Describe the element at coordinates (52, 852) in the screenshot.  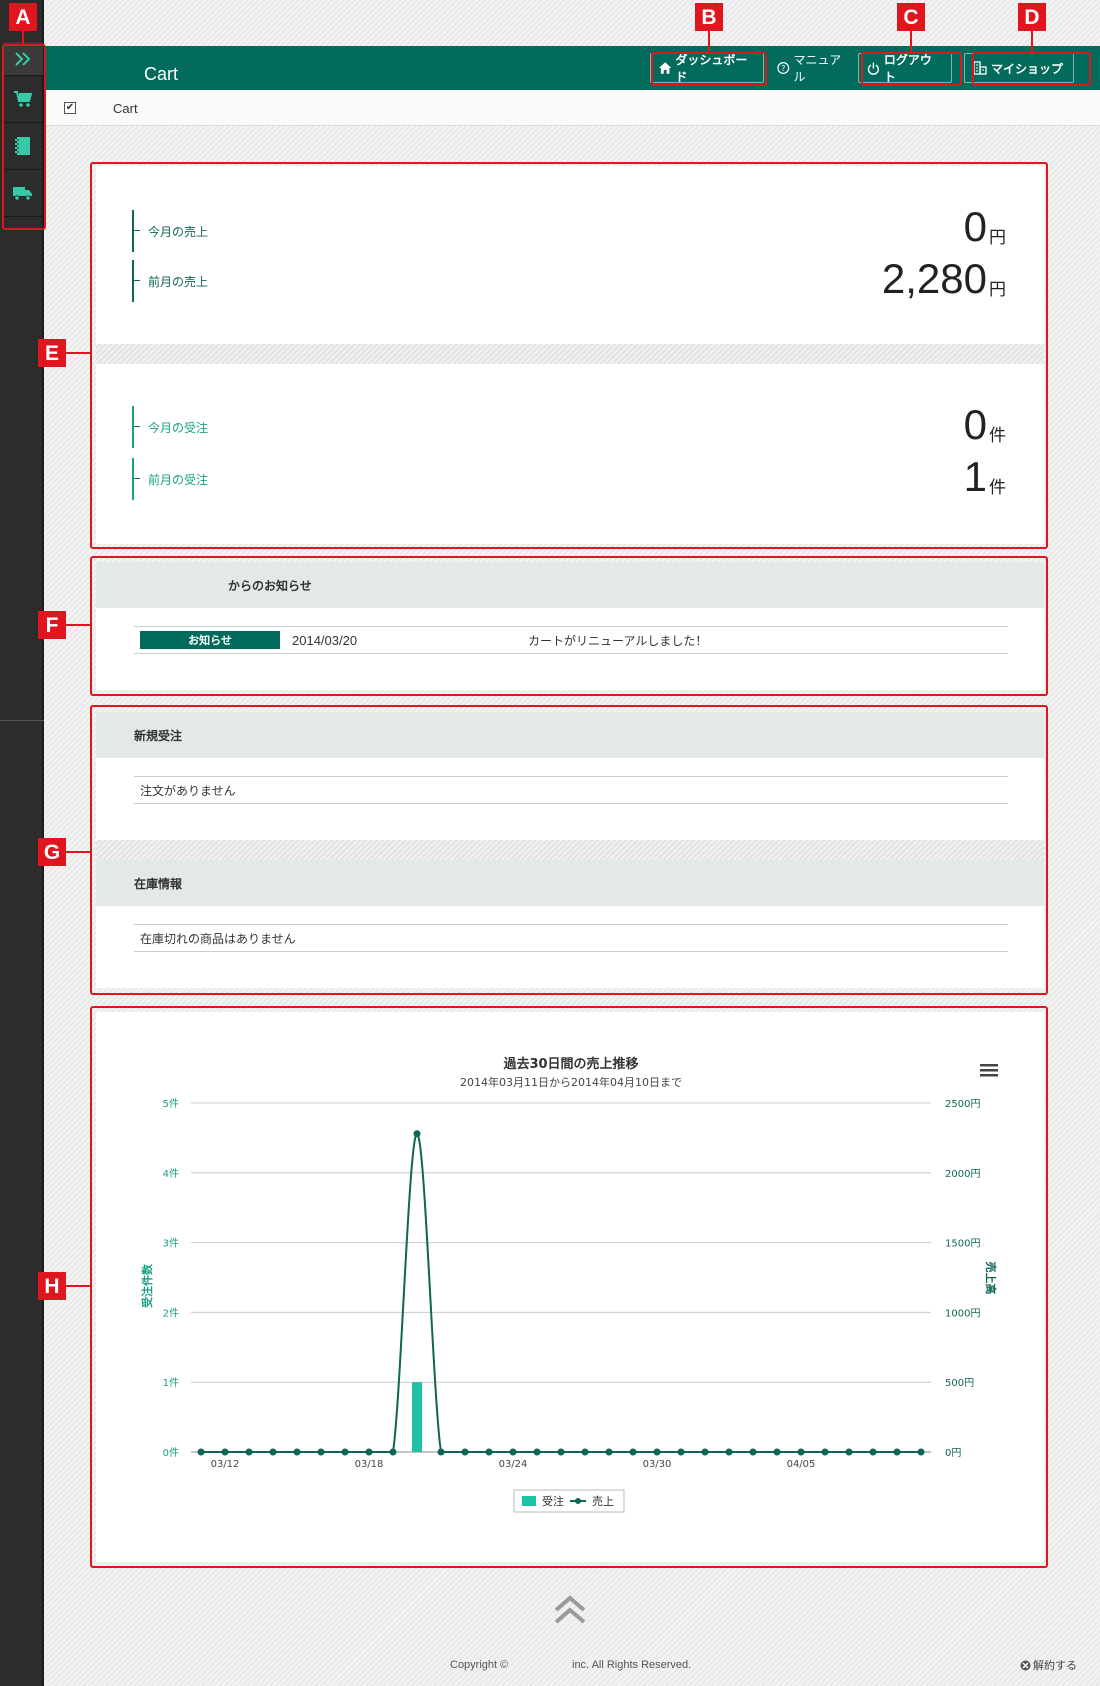
I see `annotation-label-g: G` at that location.